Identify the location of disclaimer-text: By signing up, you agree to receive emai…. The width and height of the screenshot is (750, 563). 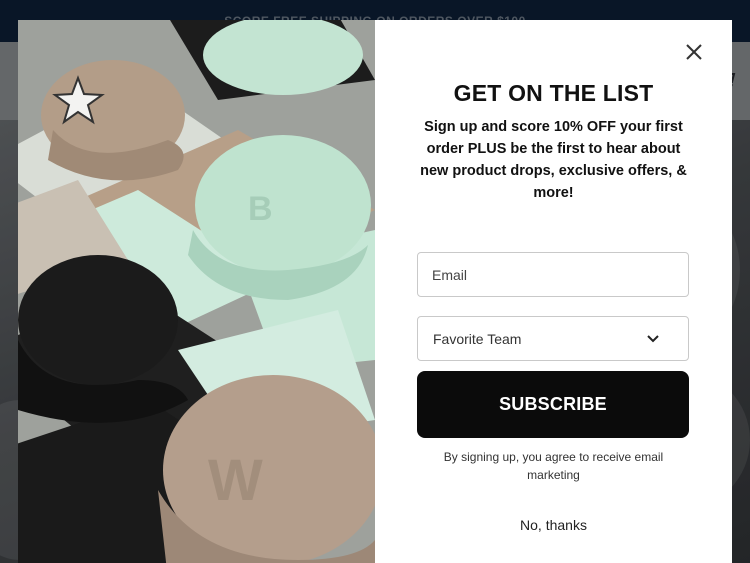
(553, 466).